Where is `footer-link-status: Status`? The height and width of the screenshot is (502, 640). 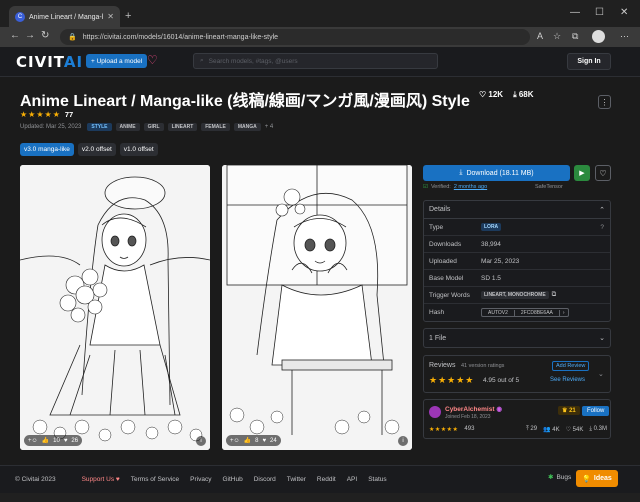 footer-link-status: Status is located at coordinates (377, 479).